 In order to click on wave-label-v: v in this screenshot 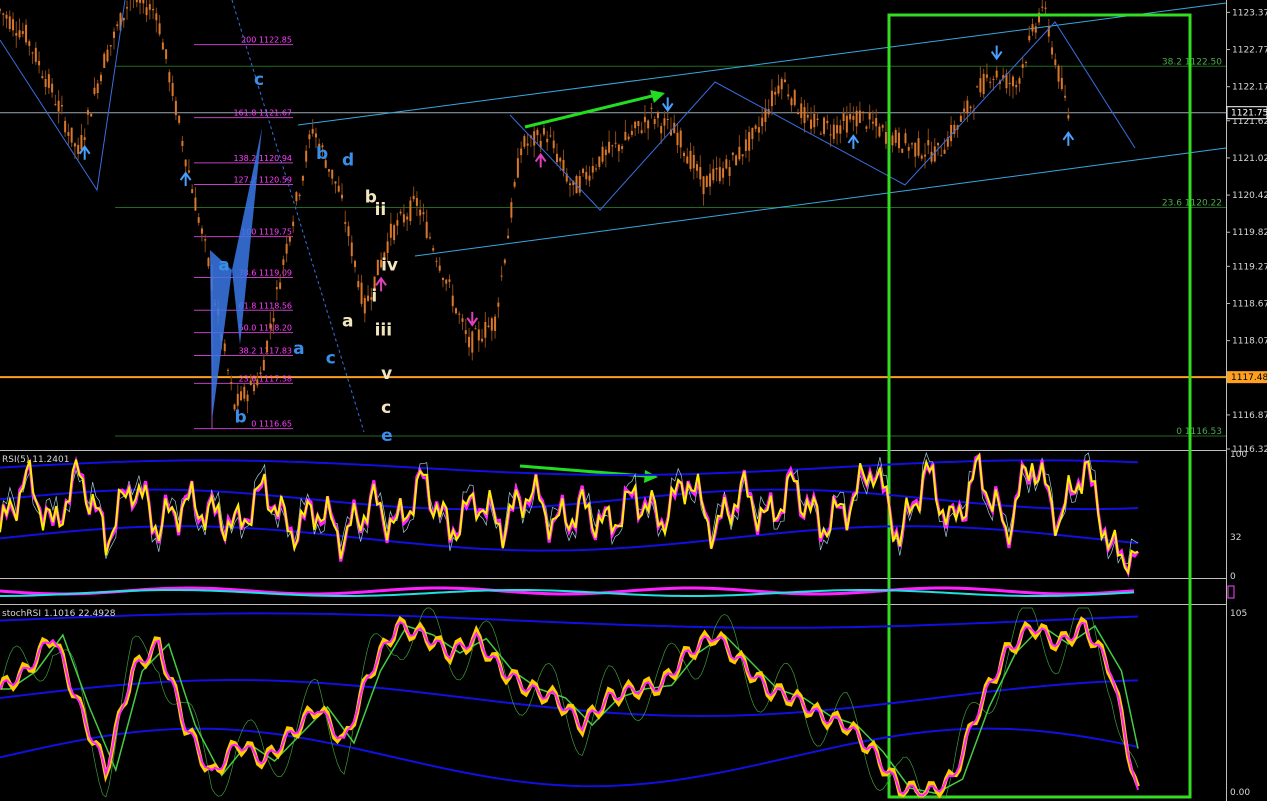, I will do `click(386, 374)`.